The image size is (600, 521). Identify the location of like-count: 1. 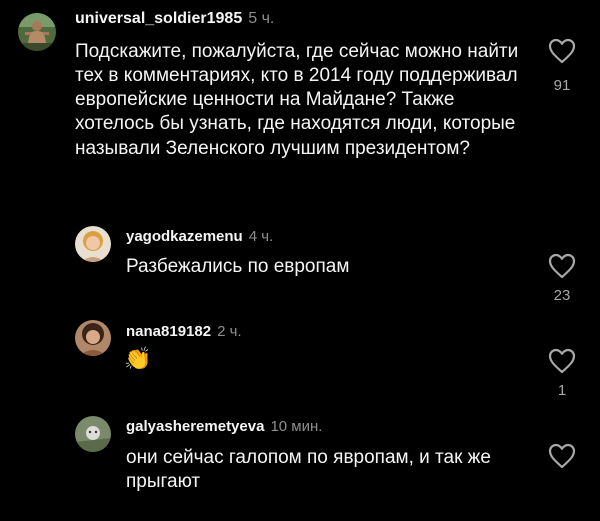
(562, 390).